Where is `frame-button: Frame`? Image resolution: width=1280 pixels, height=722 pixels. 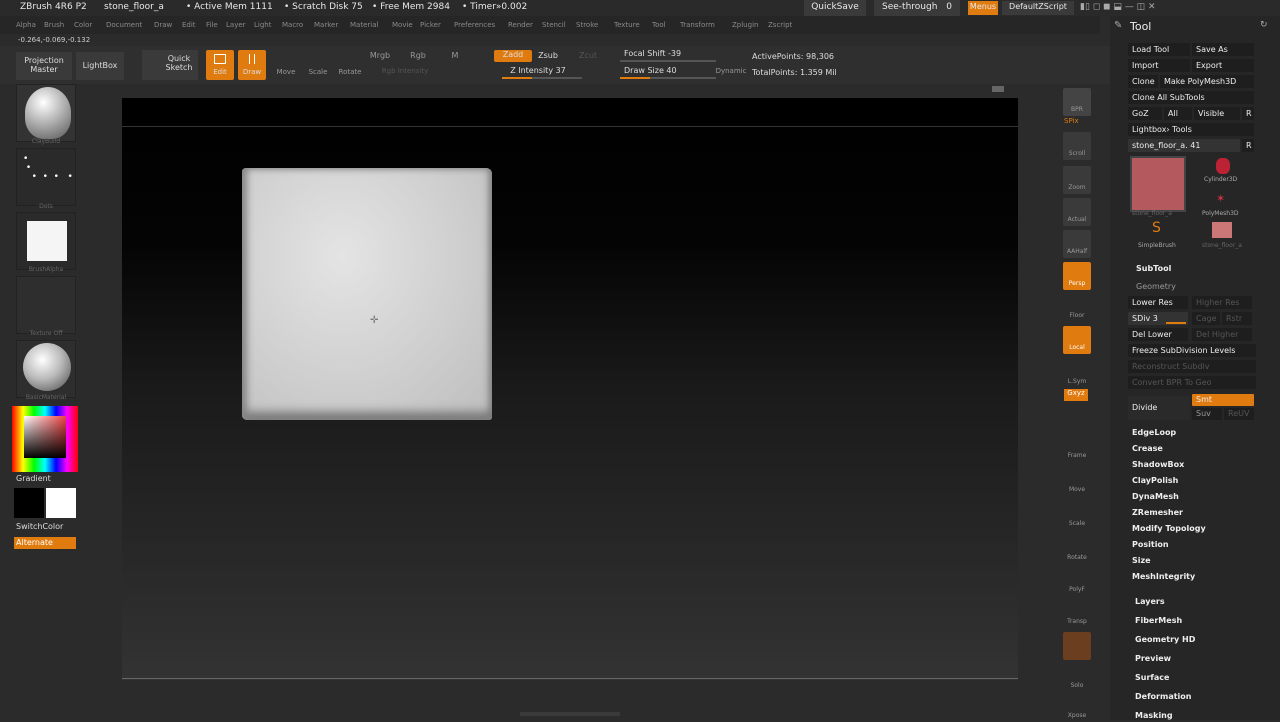
frame-button: Frame is located at coordinates (1077, 448).